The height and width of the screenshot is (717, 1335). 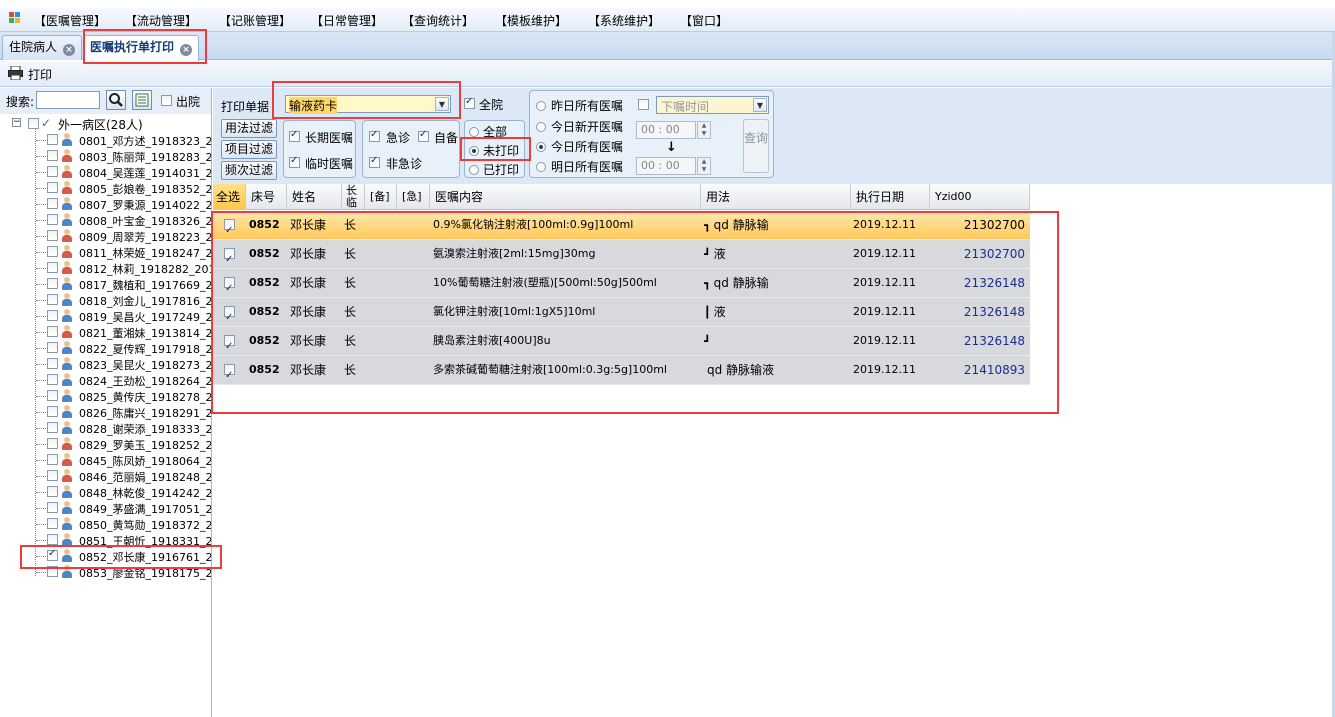 I want to click on patient-tree-item: 0823_吴昆火_1918273_20, so click(x=105, y=364).